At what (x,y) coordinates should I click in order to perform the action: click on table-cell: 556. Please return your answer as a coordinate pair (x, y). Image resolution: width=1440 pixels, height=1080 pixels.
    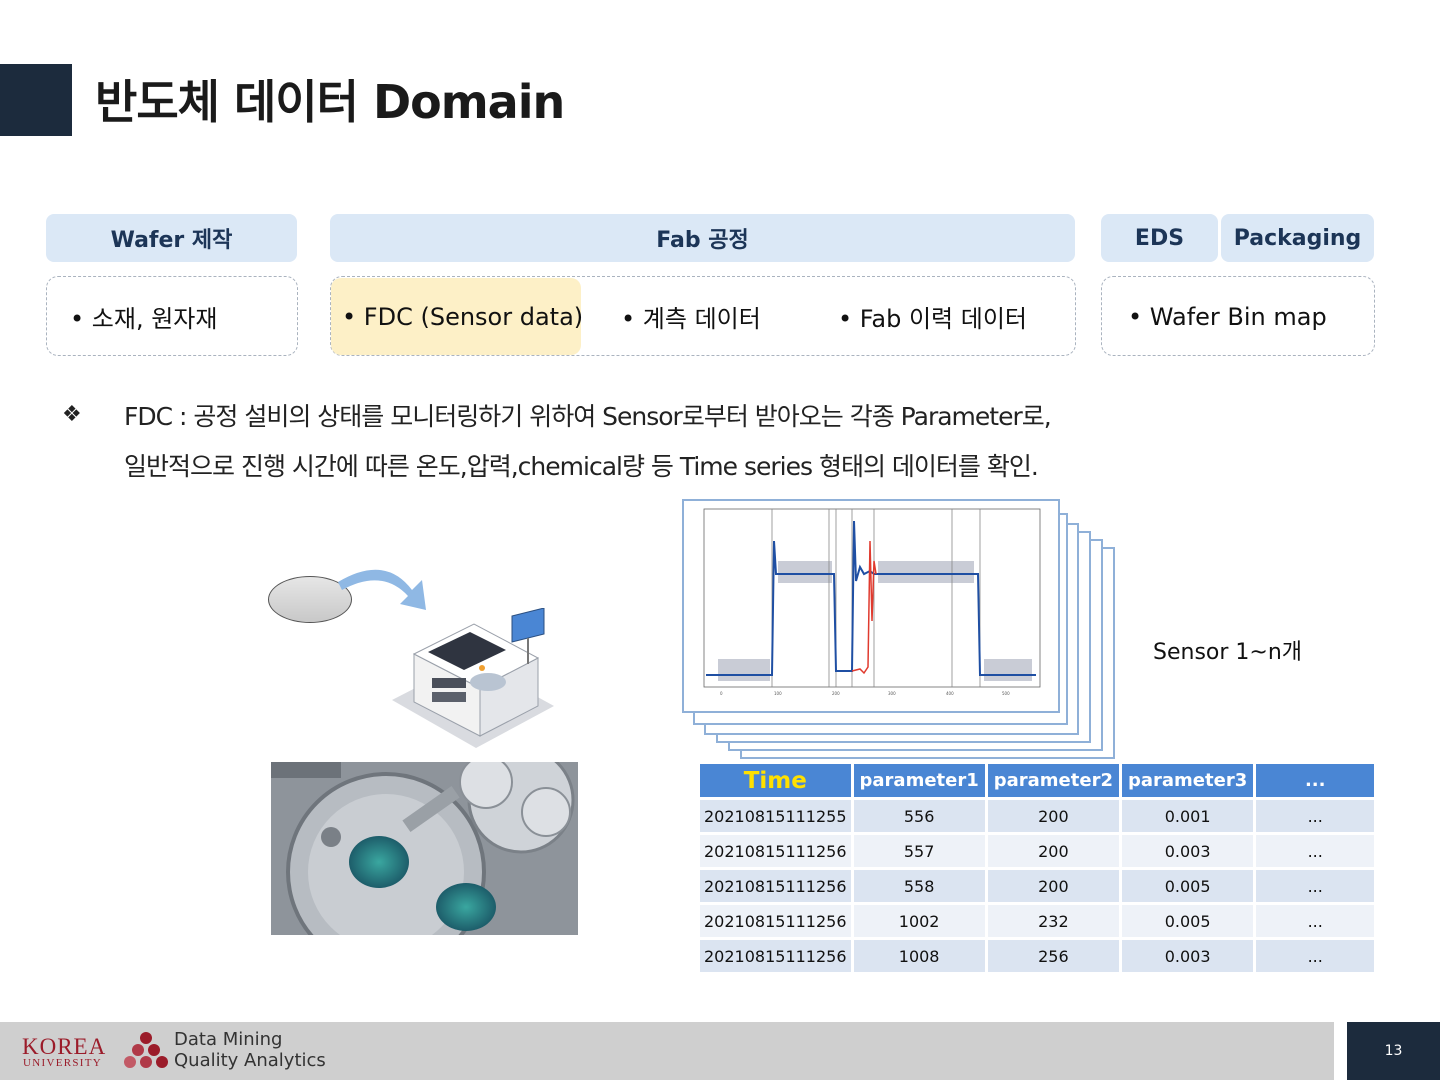
    Looking at the image, I should click on (919, 816).